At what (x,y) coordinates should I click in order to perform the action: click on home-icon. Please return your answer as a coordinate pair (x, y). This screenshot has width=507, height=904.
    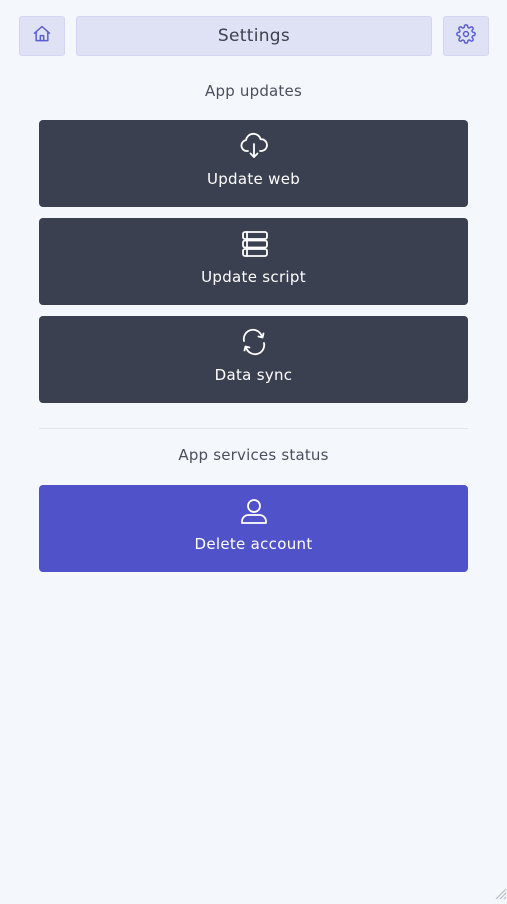
    Looking at the image, I should click on (42, 36).